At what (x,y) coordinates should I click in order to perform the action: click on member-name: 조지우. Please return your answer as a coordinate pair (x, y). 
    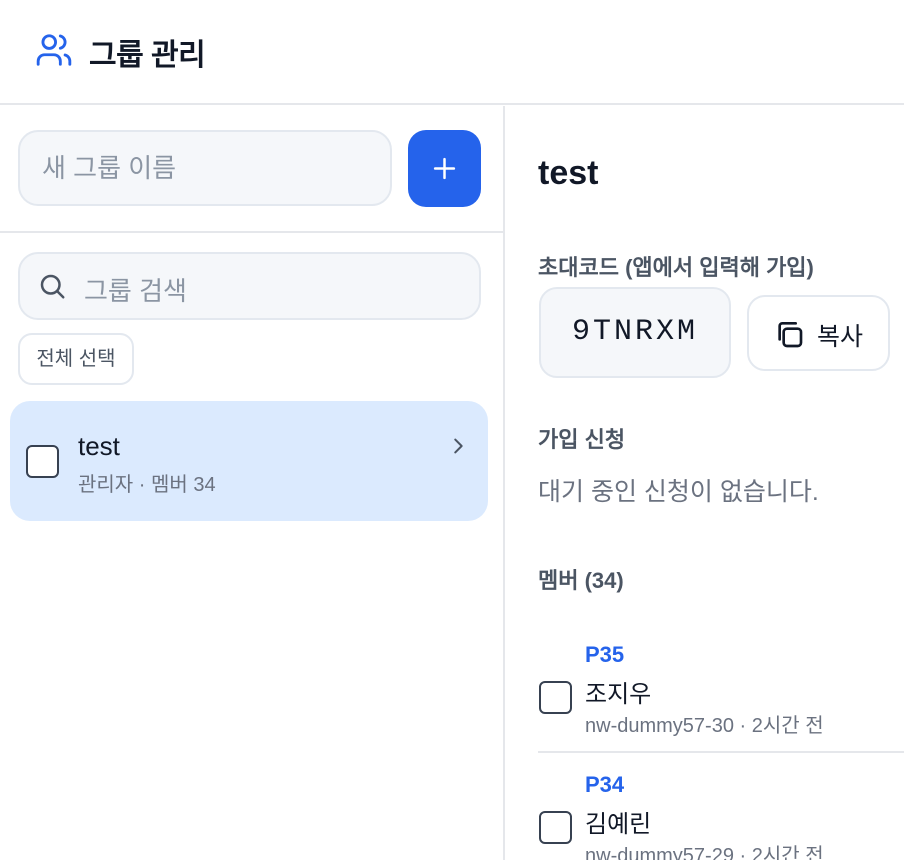
    Looking at the image, I should click on (618, 694).